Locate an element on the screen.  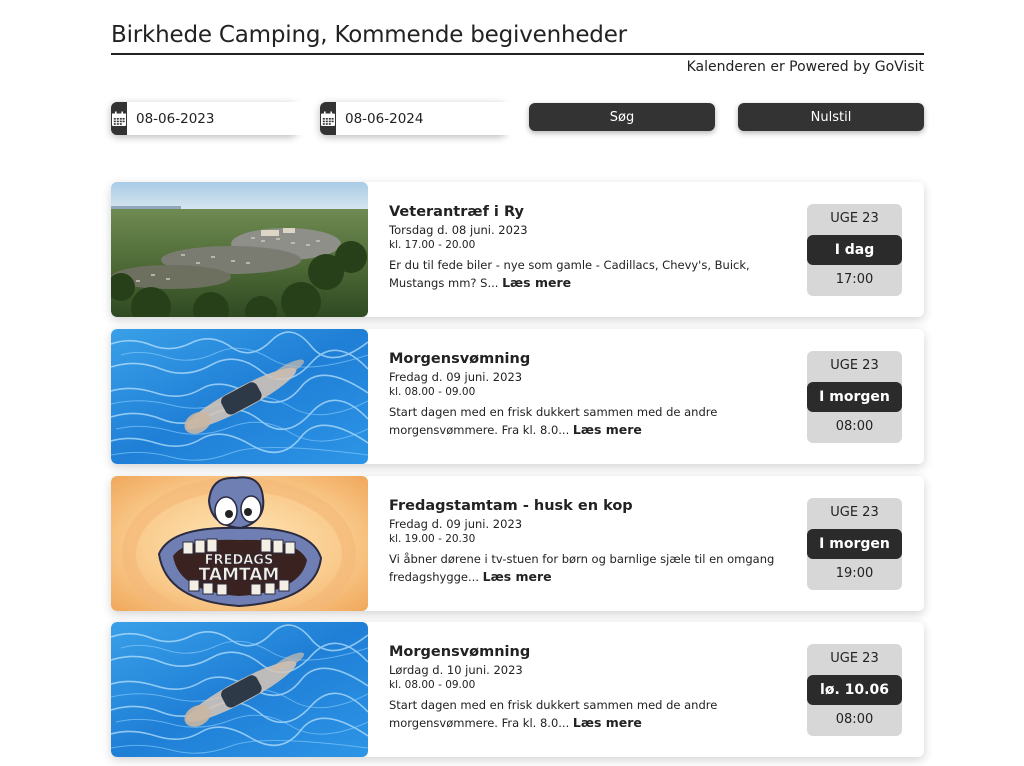
badge-day: lø. 10.06 is located at coordinates (854, 690).